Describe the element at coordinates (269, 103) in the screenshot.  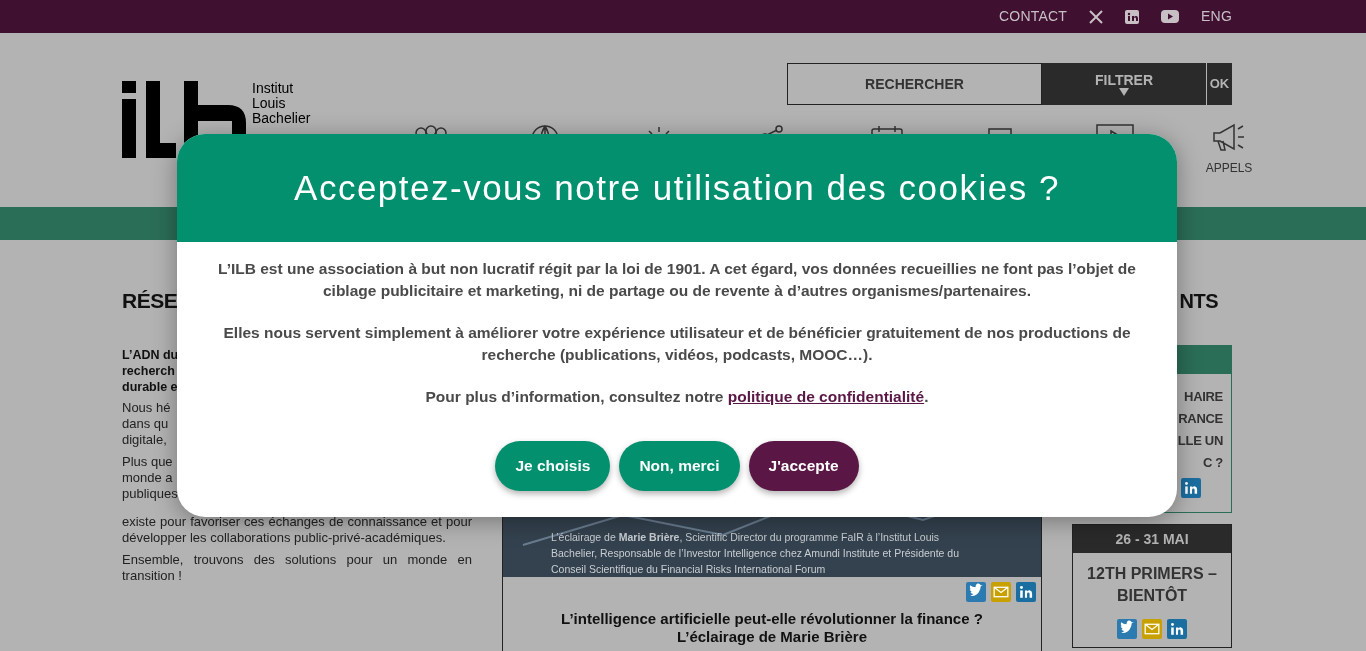
I see `logo-text: Louis` at that location.